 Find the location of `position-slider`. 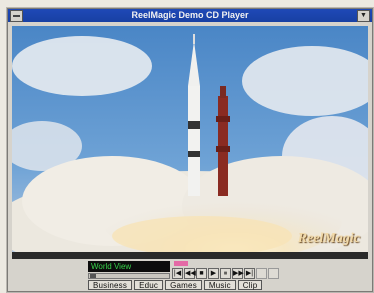

position-slider is located at coordinates (129, 276).